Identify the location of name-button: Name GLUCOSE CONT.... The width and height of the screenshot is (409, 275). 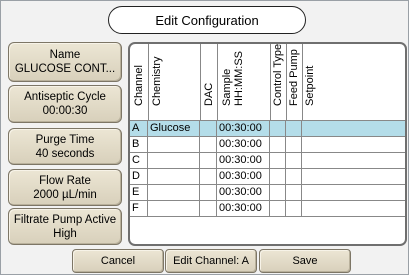
(65, 62).